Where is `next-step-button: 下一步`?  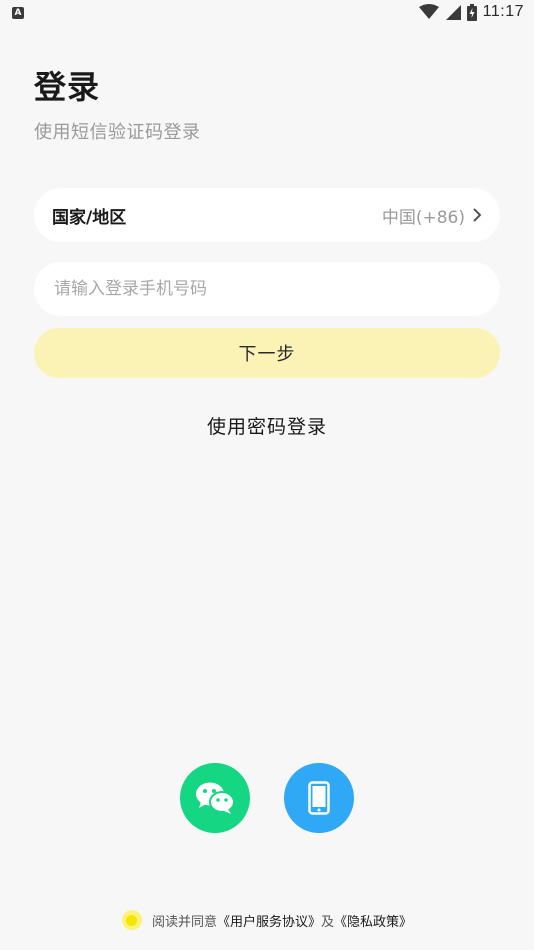
next-step-button: 下一步 is located at coordinates (267, 353).